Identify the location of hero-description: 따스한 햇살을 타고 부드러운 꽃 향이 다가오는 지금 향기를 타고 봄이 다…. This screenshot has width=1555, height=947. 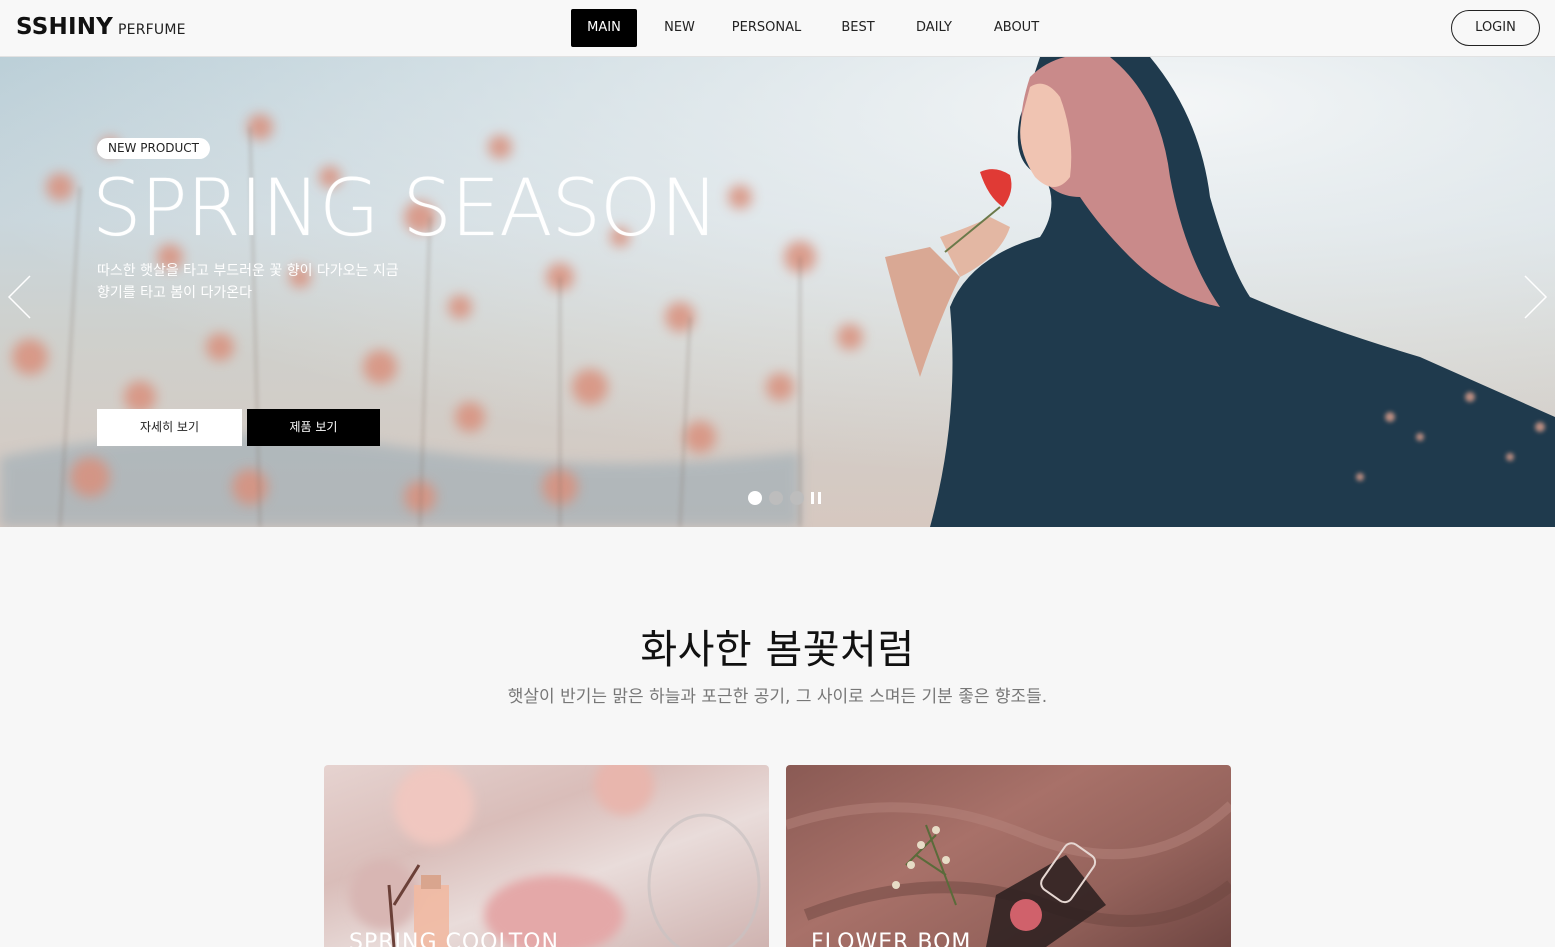
(307, 282).